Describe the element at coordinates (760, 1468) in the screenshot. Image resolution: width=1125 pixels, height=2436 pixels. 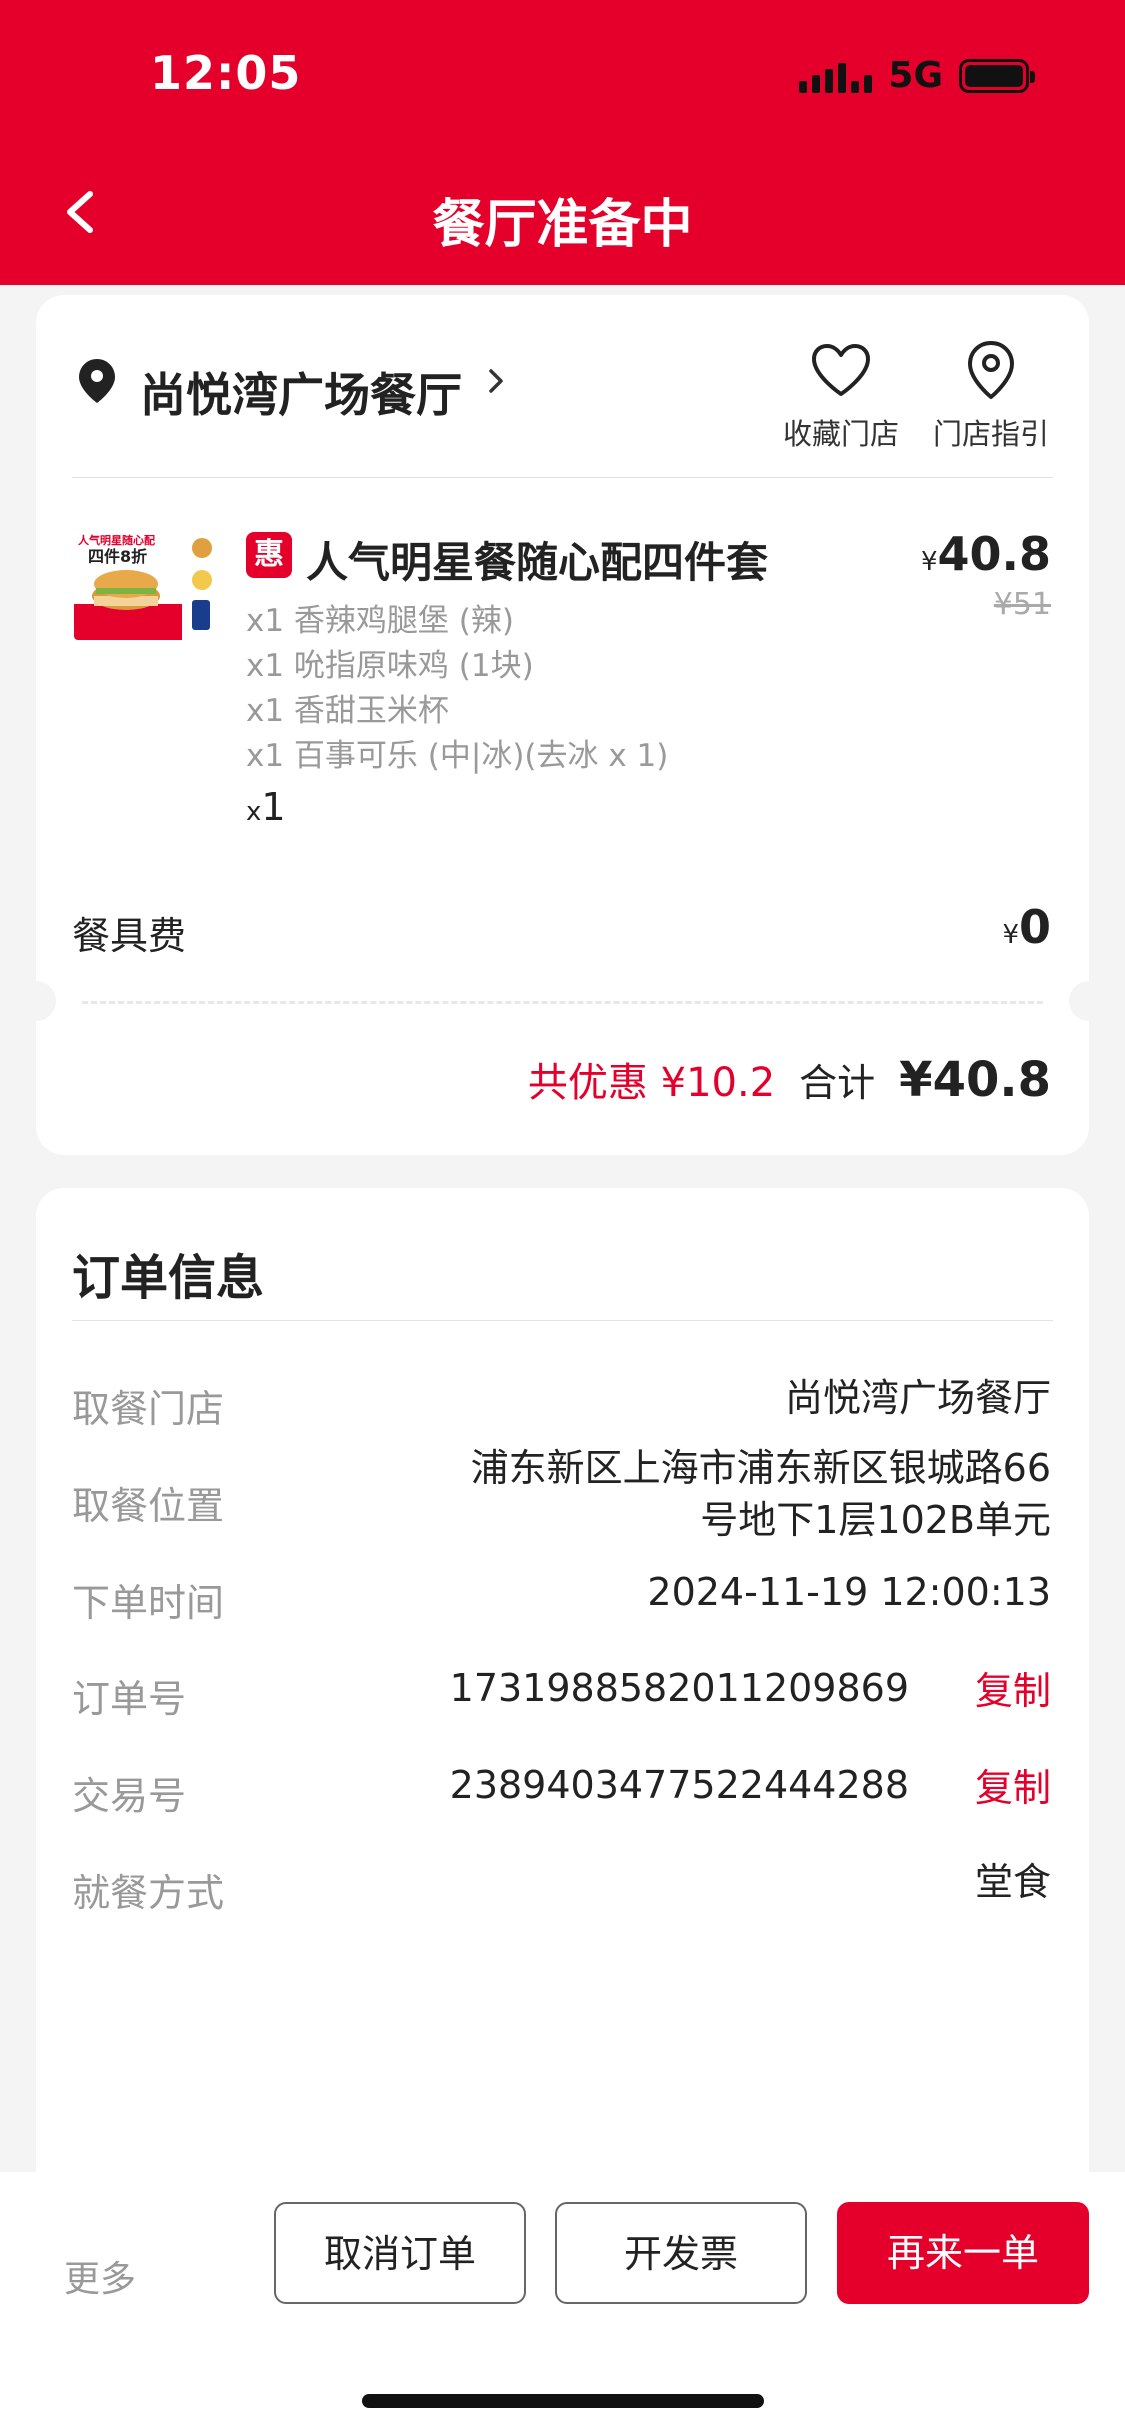
I see `pickup-location-line-1: 浦东新区上海市浦东新区银城路66` at that location.